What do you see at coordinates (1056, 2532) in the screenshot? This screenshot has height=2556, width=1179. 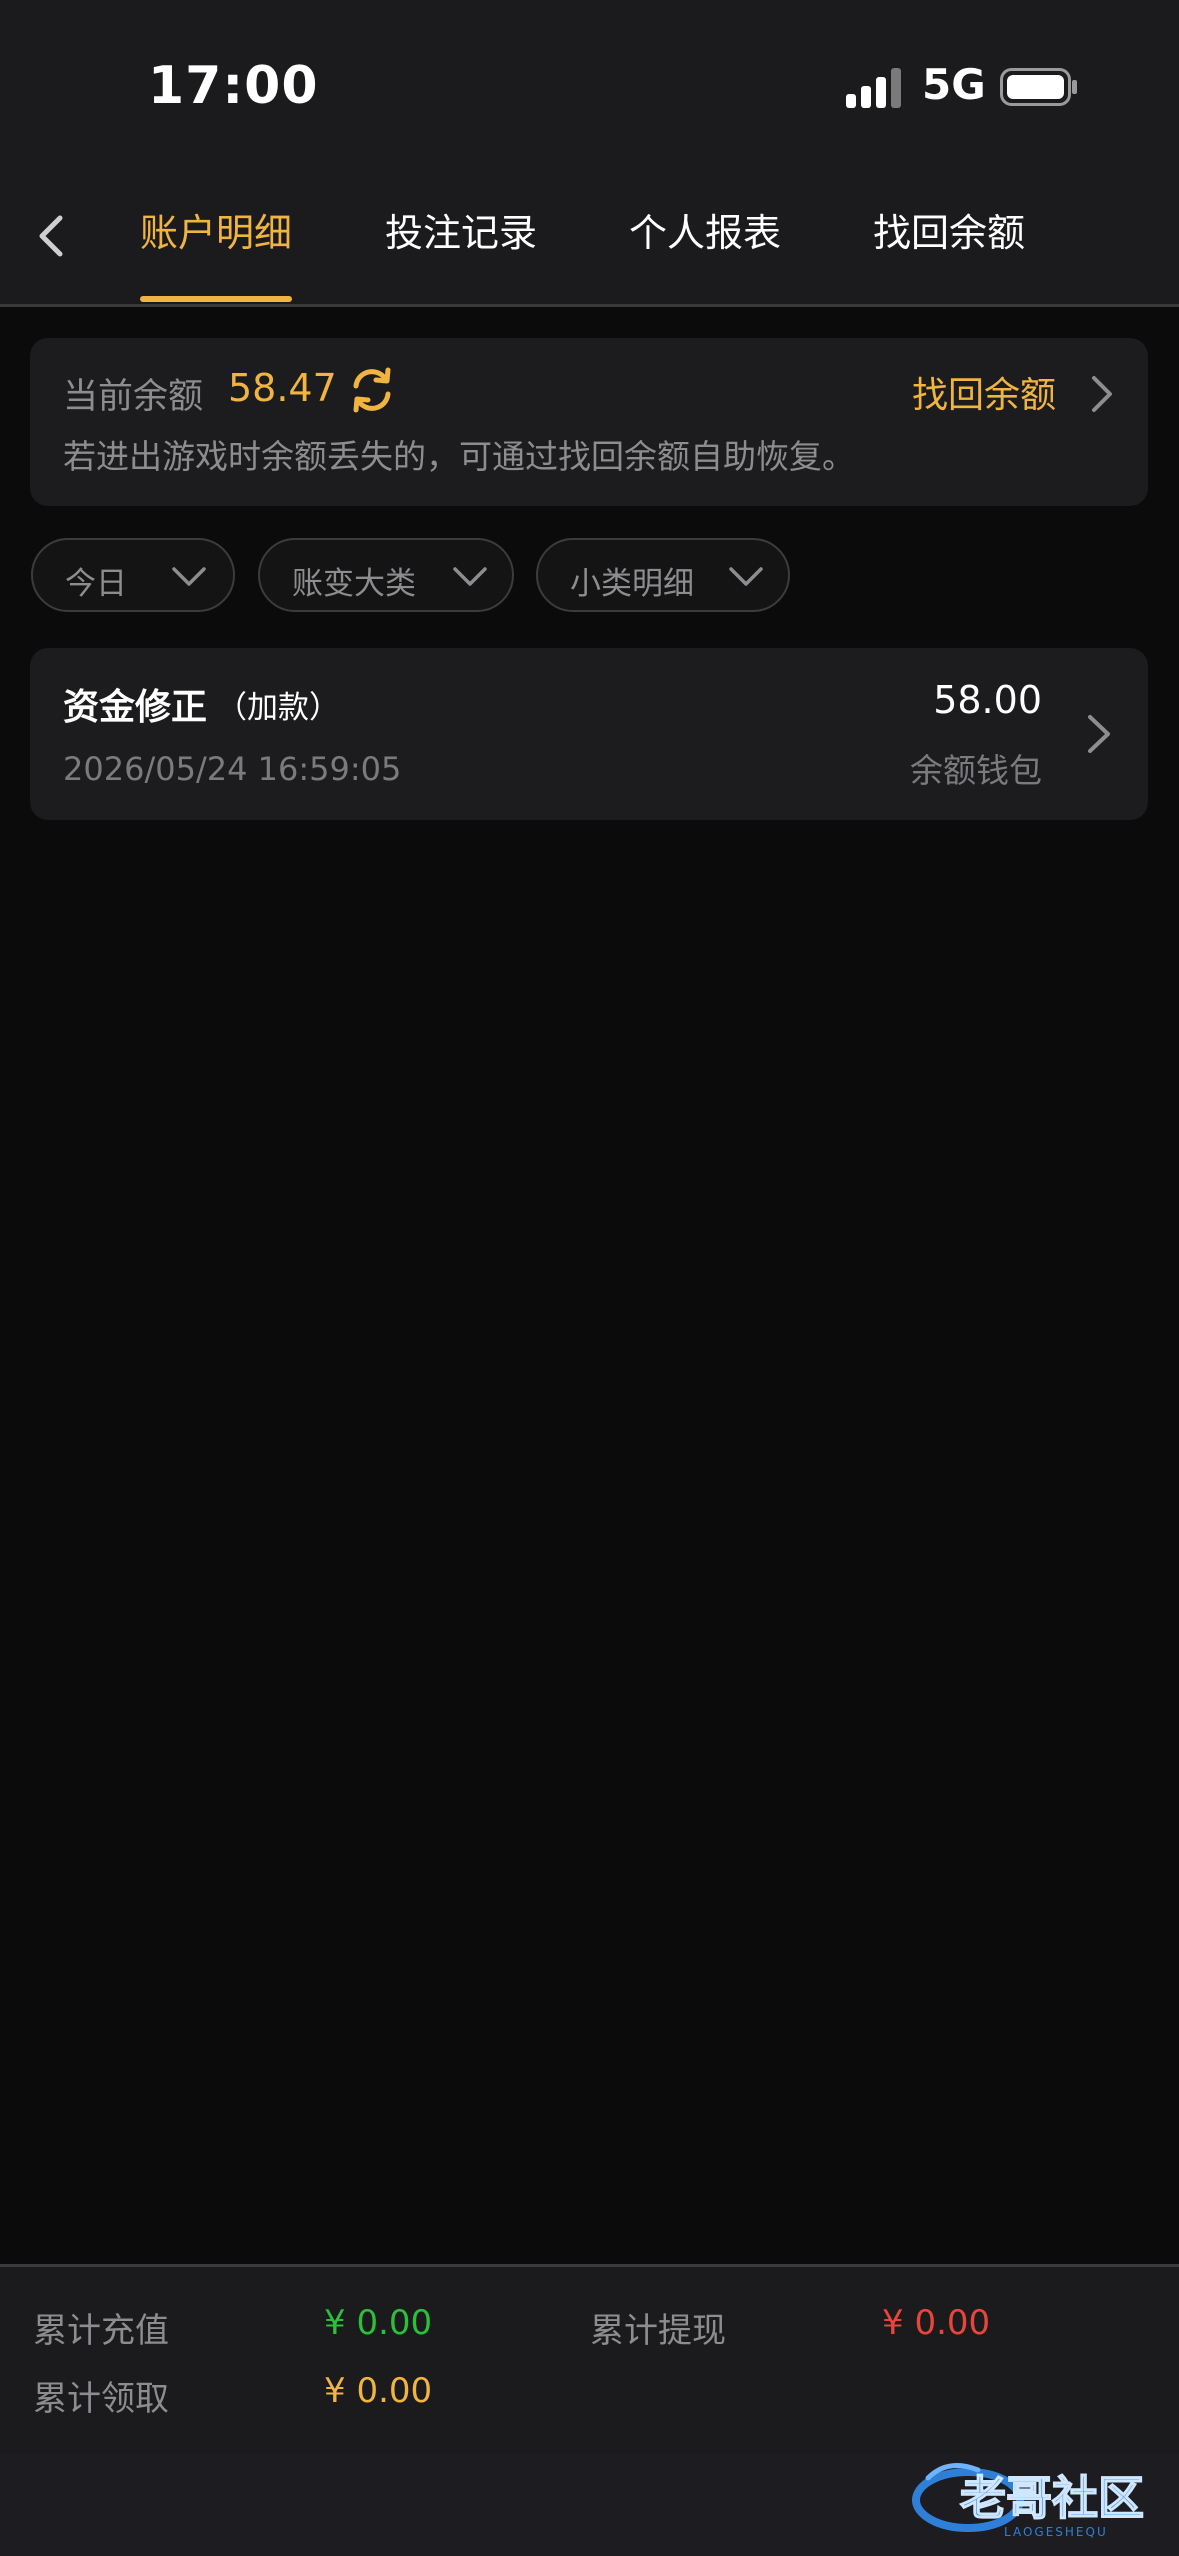 I see `svg-text: LAOGESHEQU` at bounding box center [1056, 2532].